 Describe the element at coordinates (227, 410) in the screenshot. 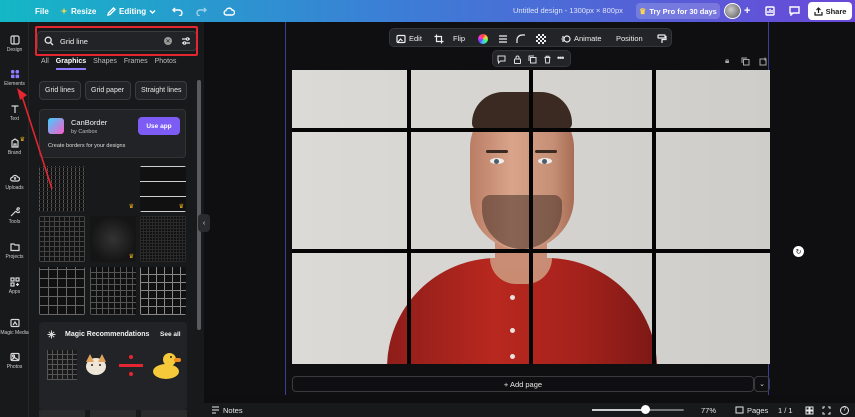

I see `notes-button: Notes` at that location.